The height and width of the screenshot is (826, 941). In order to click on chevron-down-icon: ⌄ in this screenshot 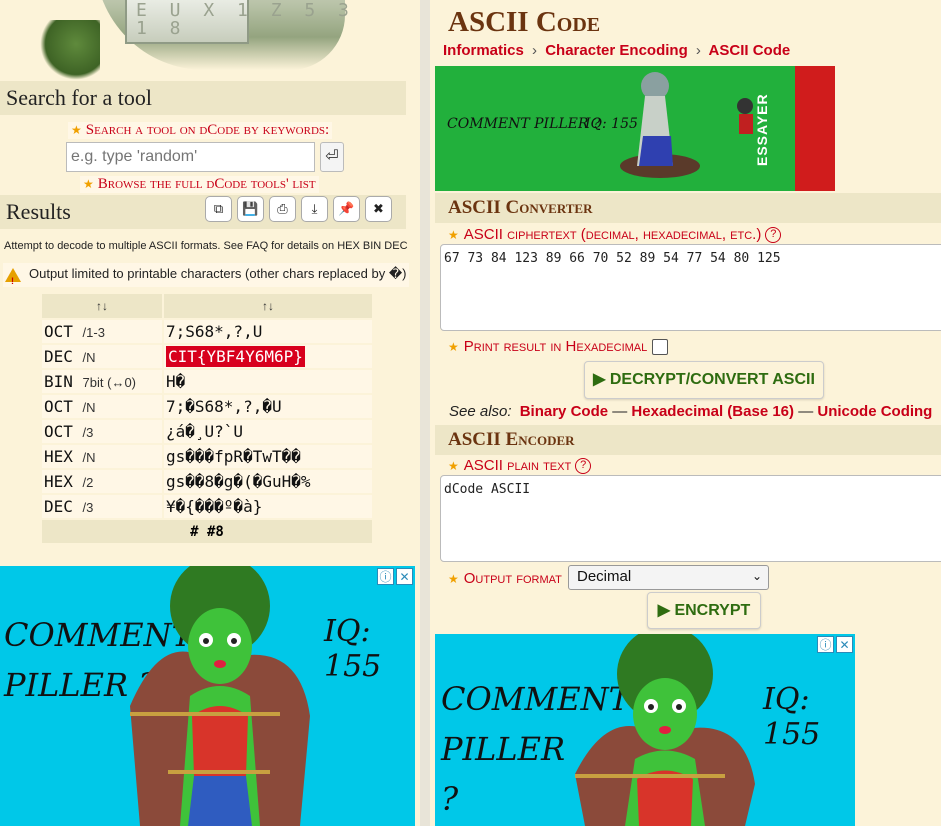, I will do `click(756, 576)`.